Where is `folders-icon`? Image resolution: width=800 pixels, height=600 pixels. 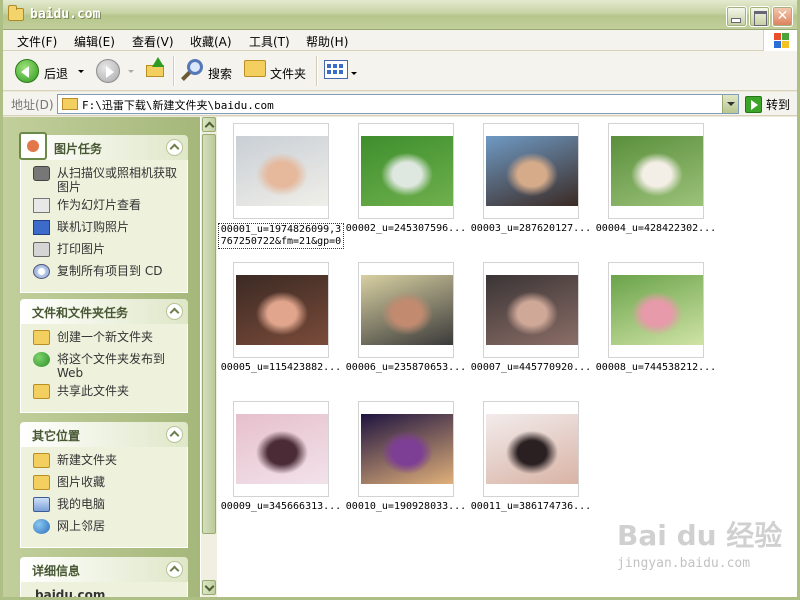
folders-icon is located at coordinates (255, 68).